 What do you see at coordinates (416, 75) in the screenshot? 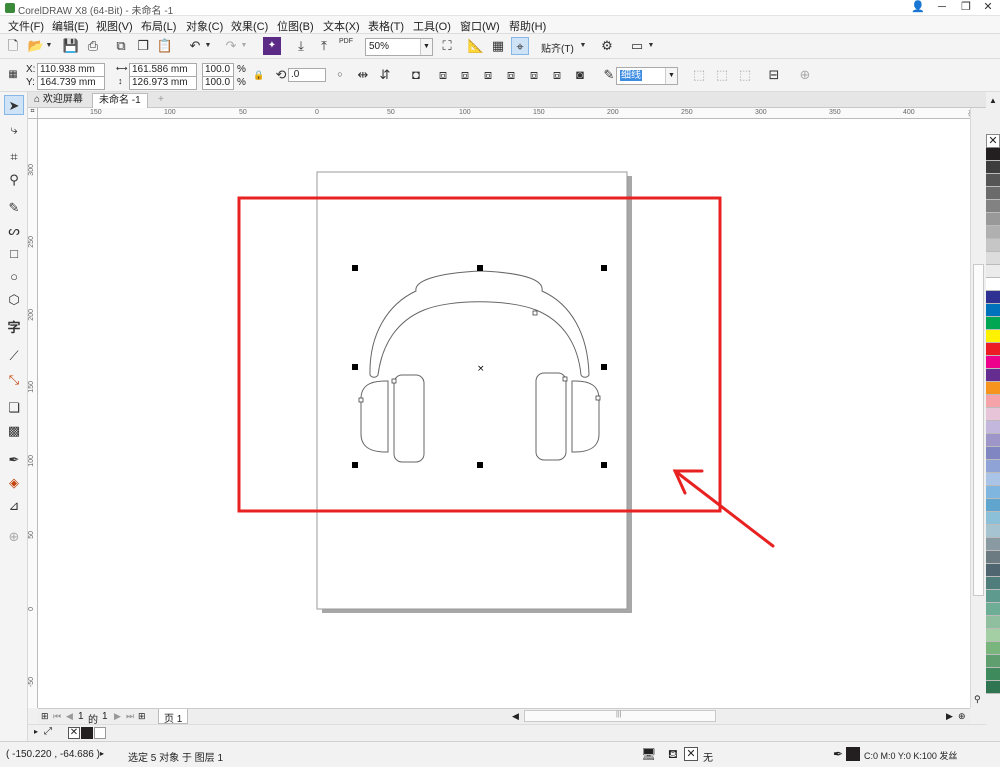
I see `combine-icon: ◘` at bounding box center [416, 75].